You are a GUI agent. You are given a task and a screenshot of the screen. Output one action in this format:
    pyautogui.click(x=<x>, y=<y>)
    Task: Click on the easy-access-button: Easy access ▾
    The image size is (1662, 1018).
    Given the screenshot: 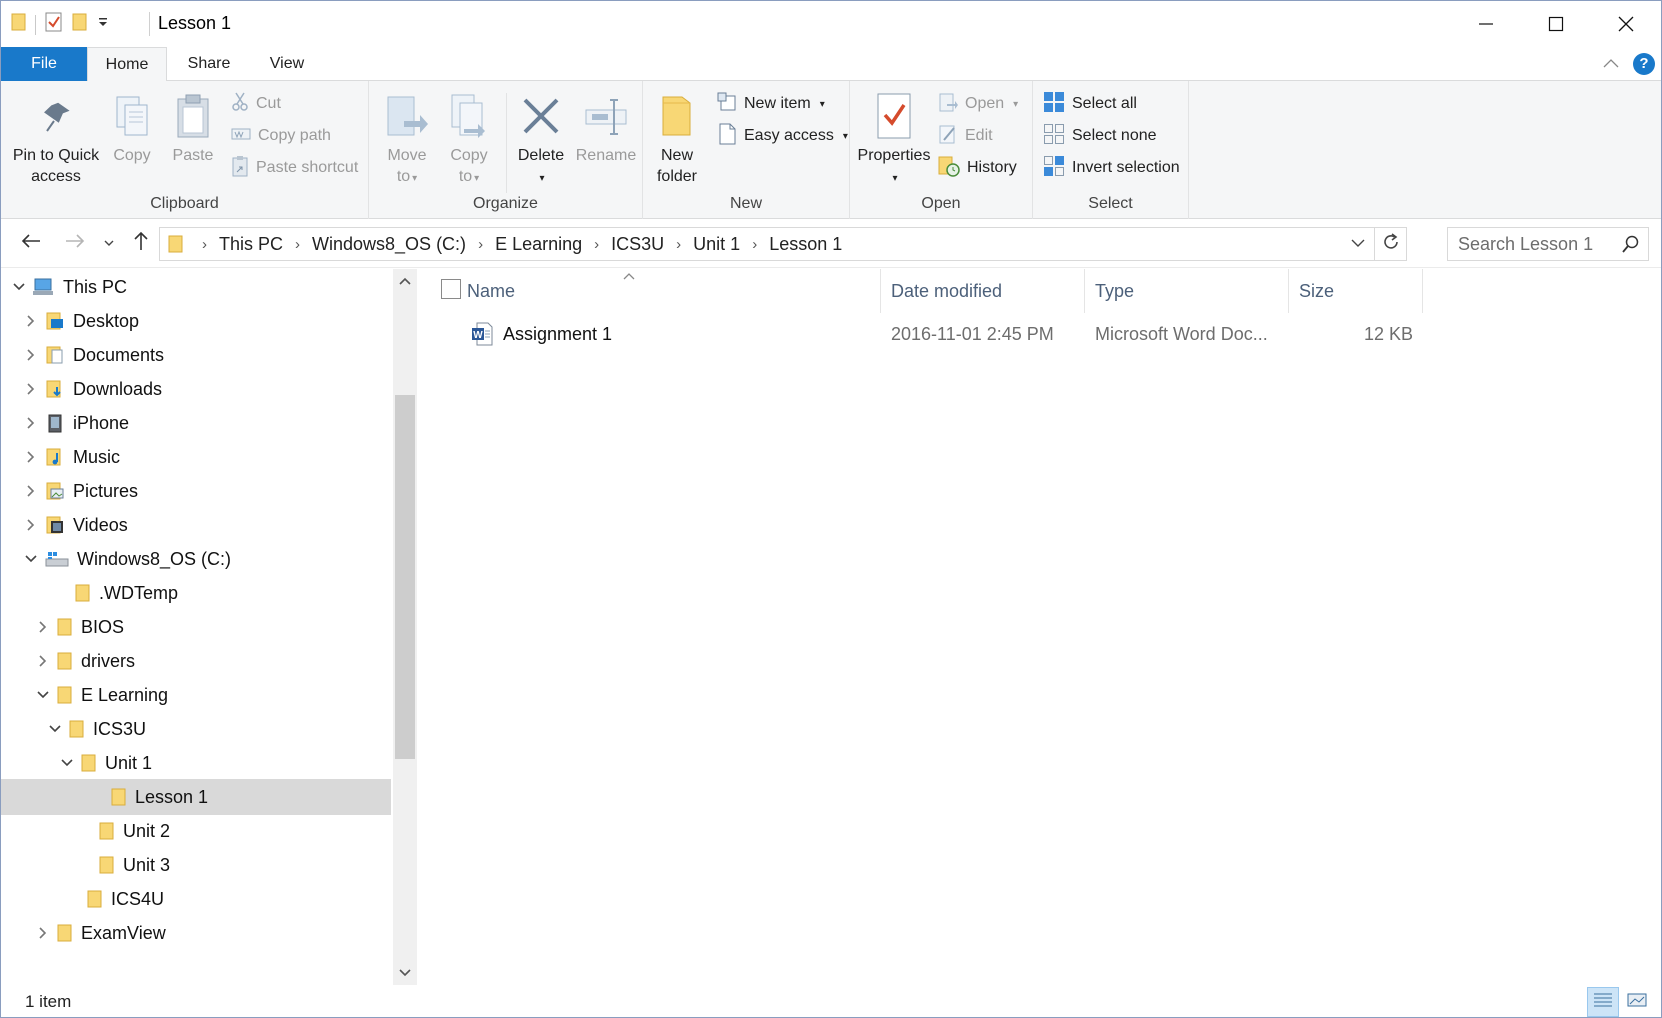 What is the action you would take?
    pyautogui.click(x=782, y=136)
    